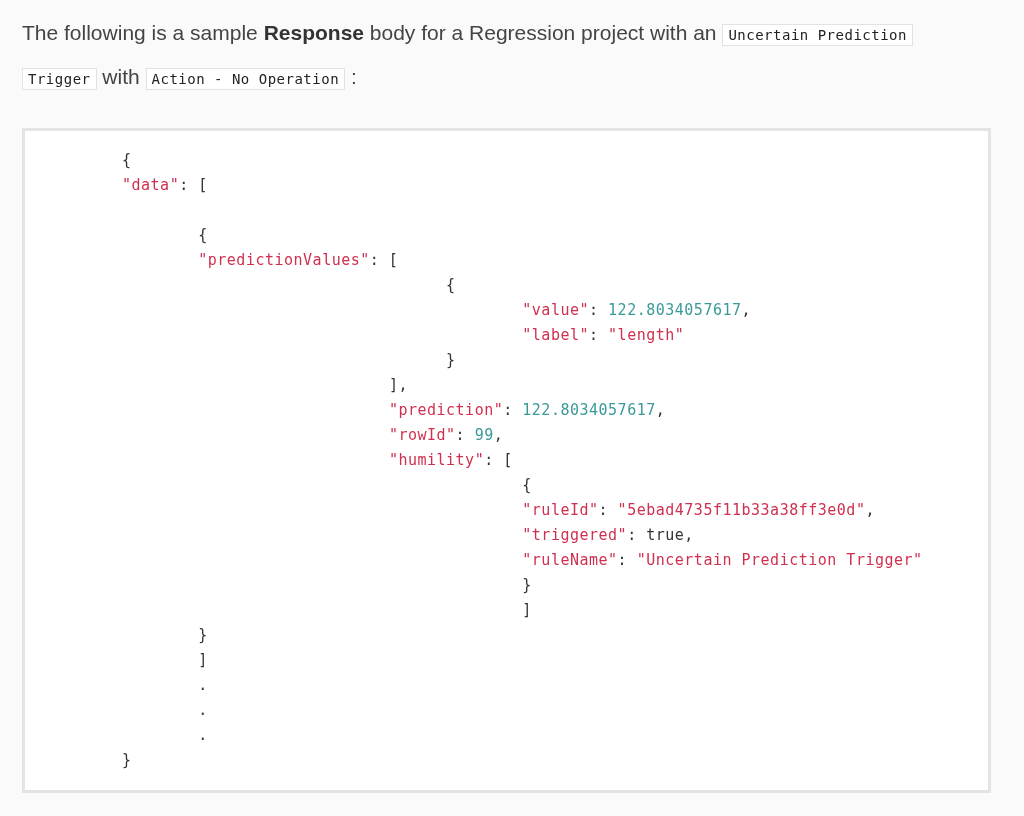 The image size is (1024, 816). I want to click on inline-code: Trigger, so click(59, 79).